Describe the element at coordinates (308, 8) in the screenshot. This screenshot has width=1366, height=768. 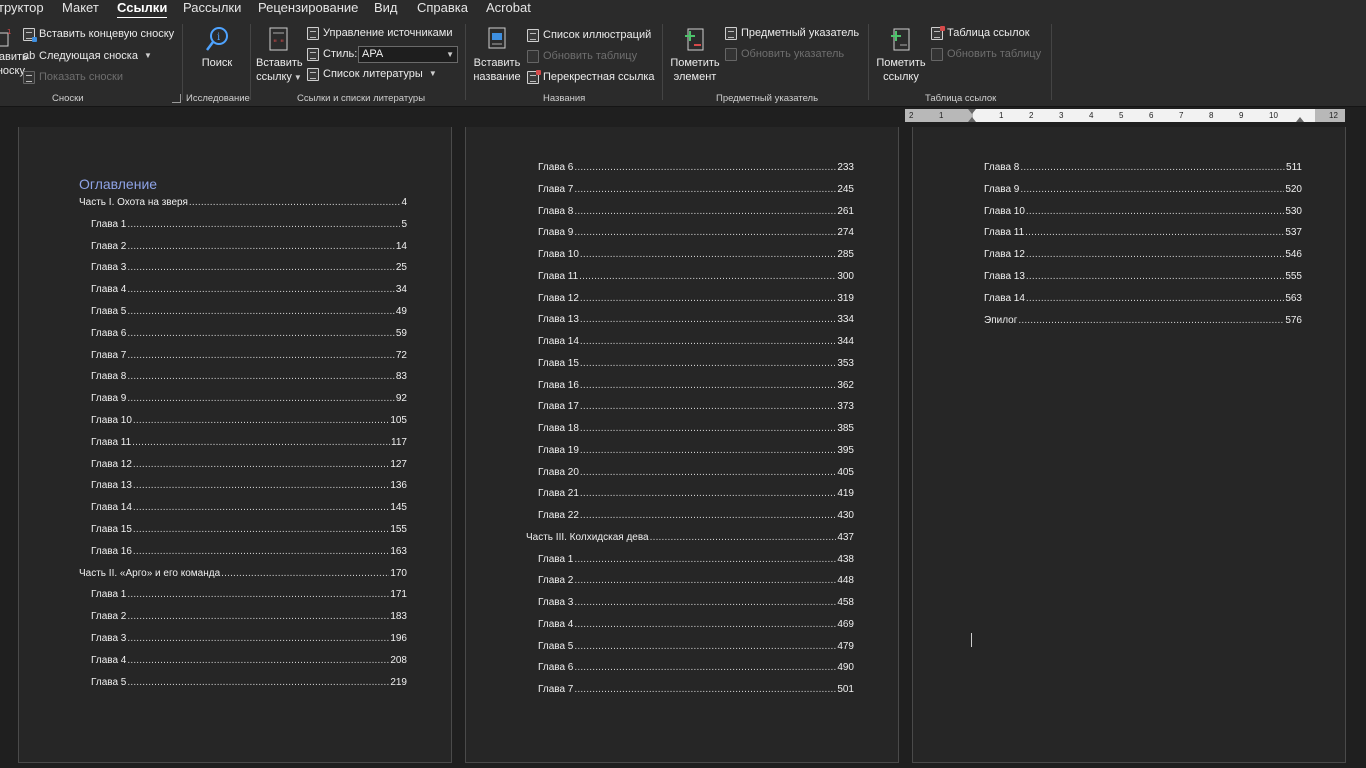
I see `tab-review: Рецензирование` at that location.